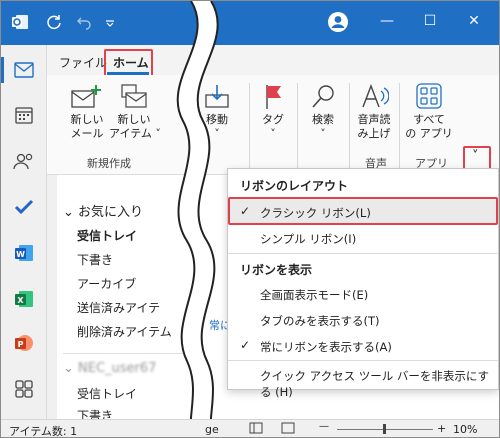 This screenshot has height=438, width=500. Describe the element at coordinates (24, 207) in the screenshot. I see `todo-icon` at that location.